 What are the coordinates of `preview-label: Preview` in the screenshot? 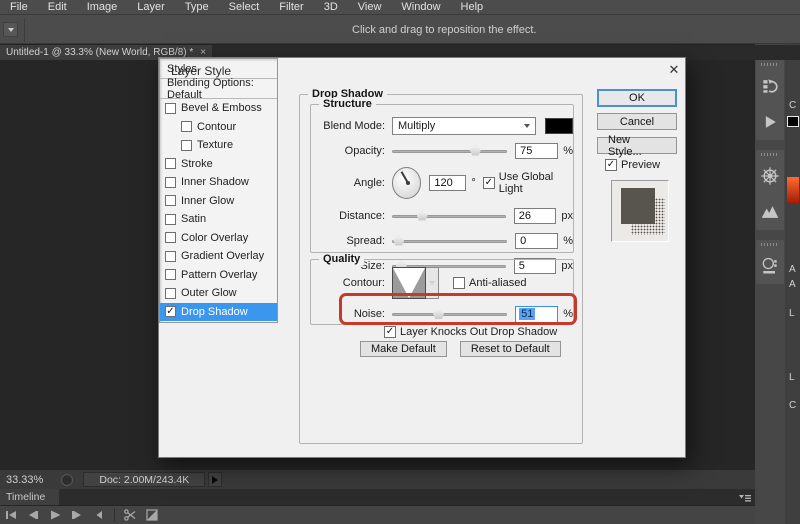 It's located at (641, 165).